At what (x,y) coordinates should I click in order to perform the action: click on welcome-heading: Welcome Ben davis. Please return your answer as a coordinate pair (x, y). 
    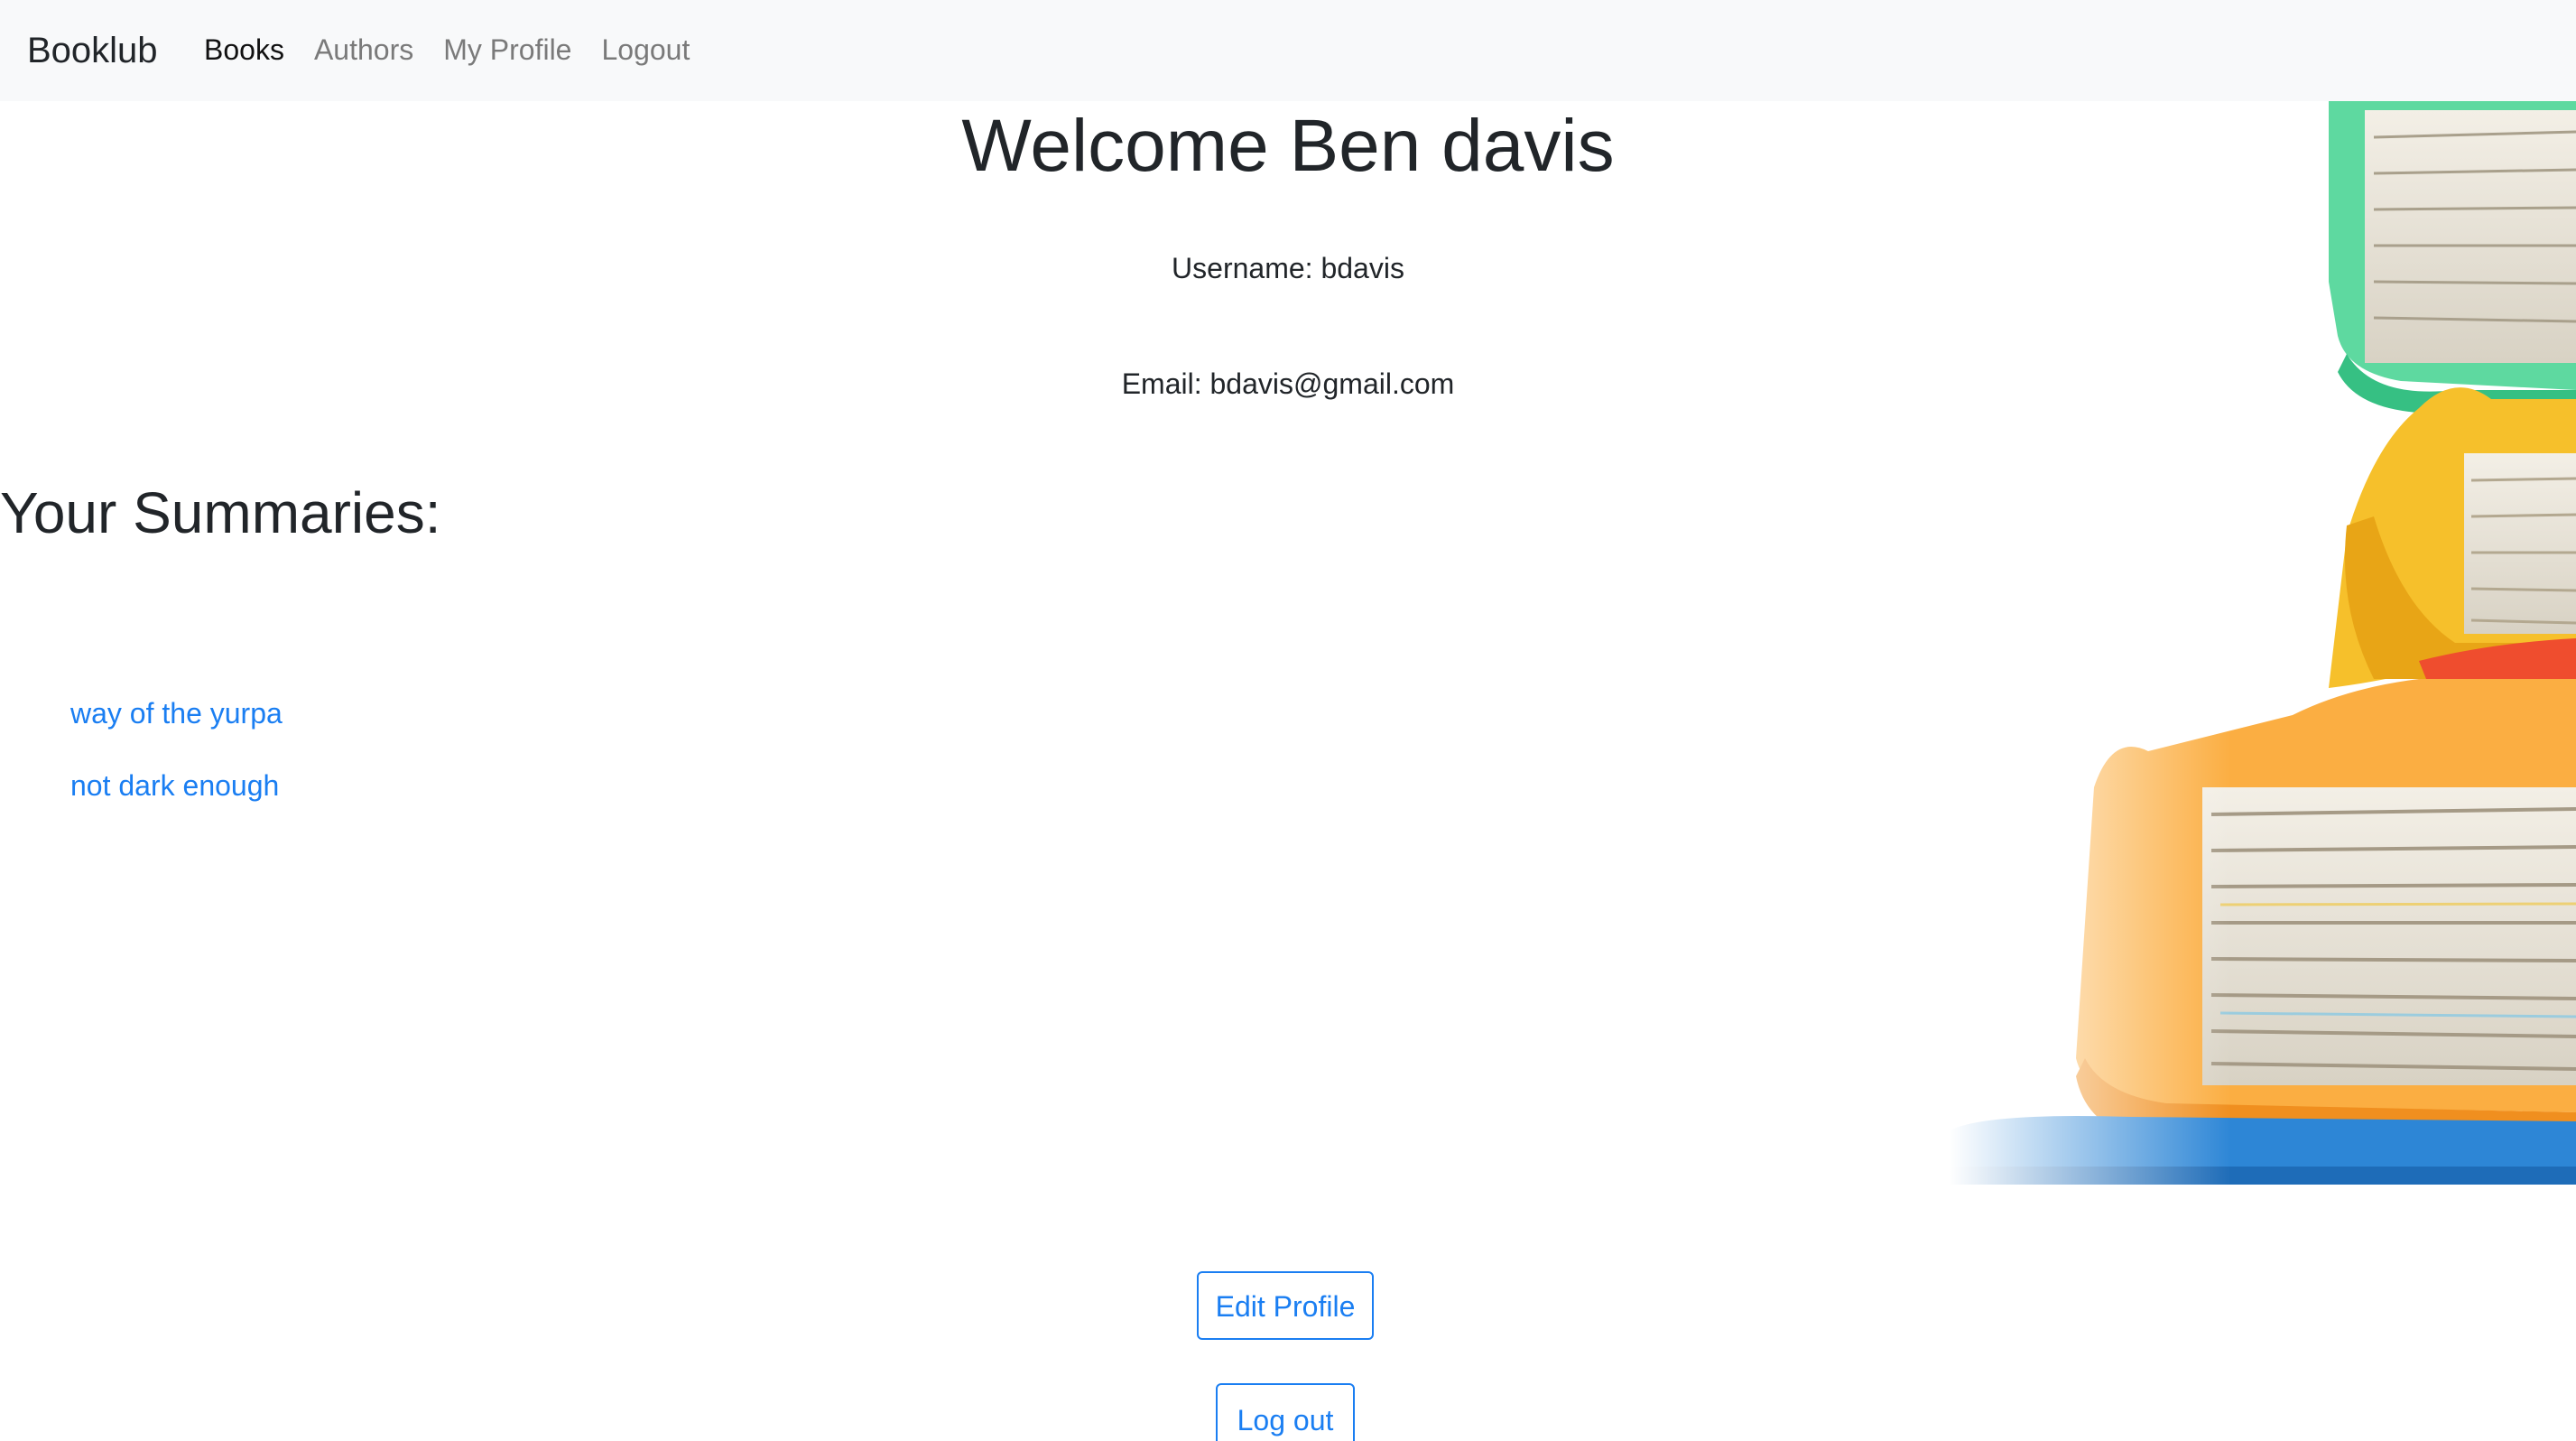
    Looking at the image, I should click on (1288, 146).